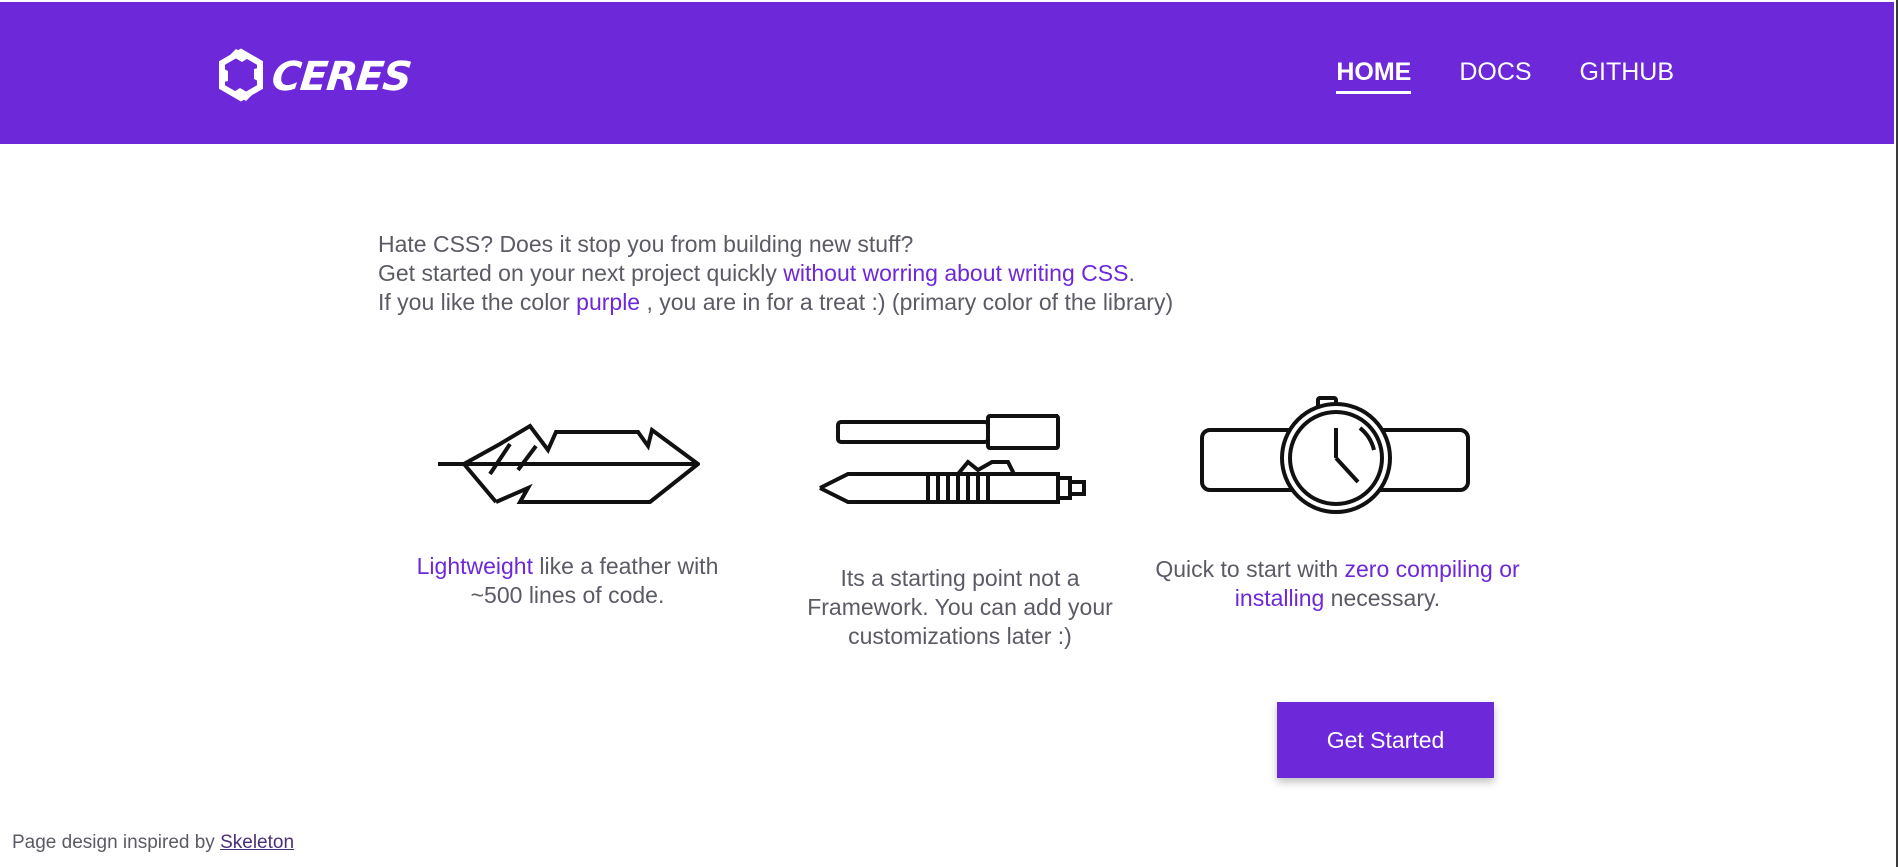 This screenshot has height=867, width=1898. Describe the element at coordinates (956, 273) in the screenshot. I see `intro-line-2-accent: without worring about writing CSS` at that location.